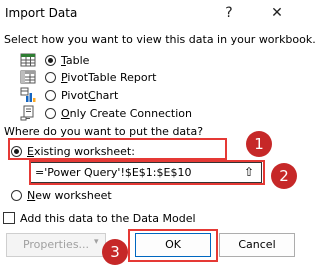 Image resolution: width=320 pixels, height=269 pixels. What do you see at coordinates (173, 245) in the screenshot?
I see `annotation-box-ok` at bounding box center [173, 245].